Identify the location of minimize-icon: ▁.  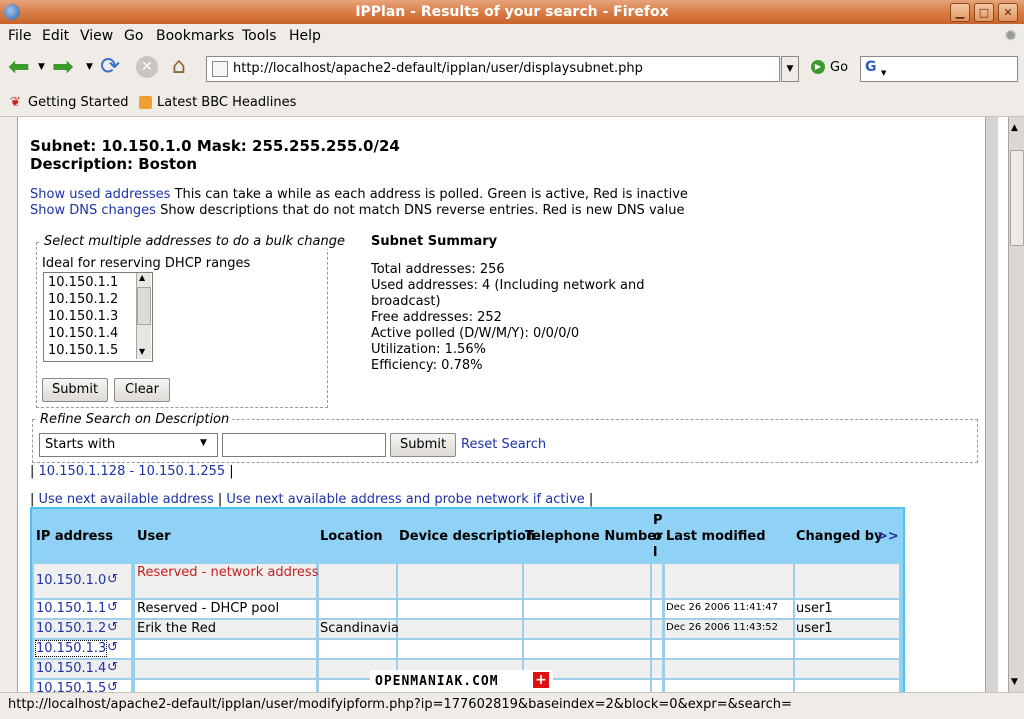
(960, 12).